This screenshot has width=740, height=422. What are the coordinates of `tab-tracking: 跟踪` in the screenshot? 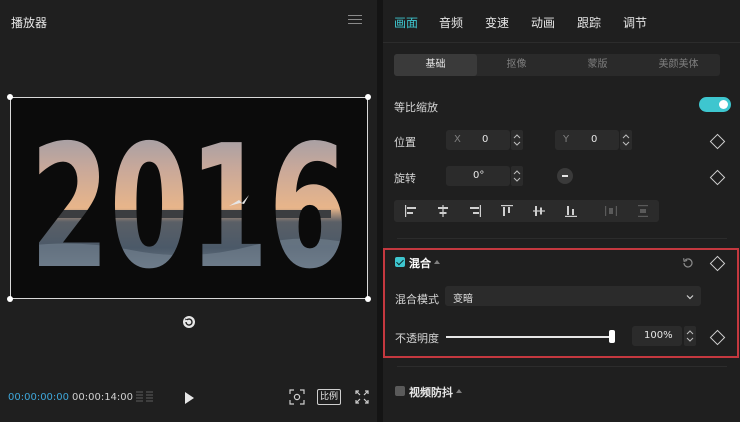 It's located at (589, 22).